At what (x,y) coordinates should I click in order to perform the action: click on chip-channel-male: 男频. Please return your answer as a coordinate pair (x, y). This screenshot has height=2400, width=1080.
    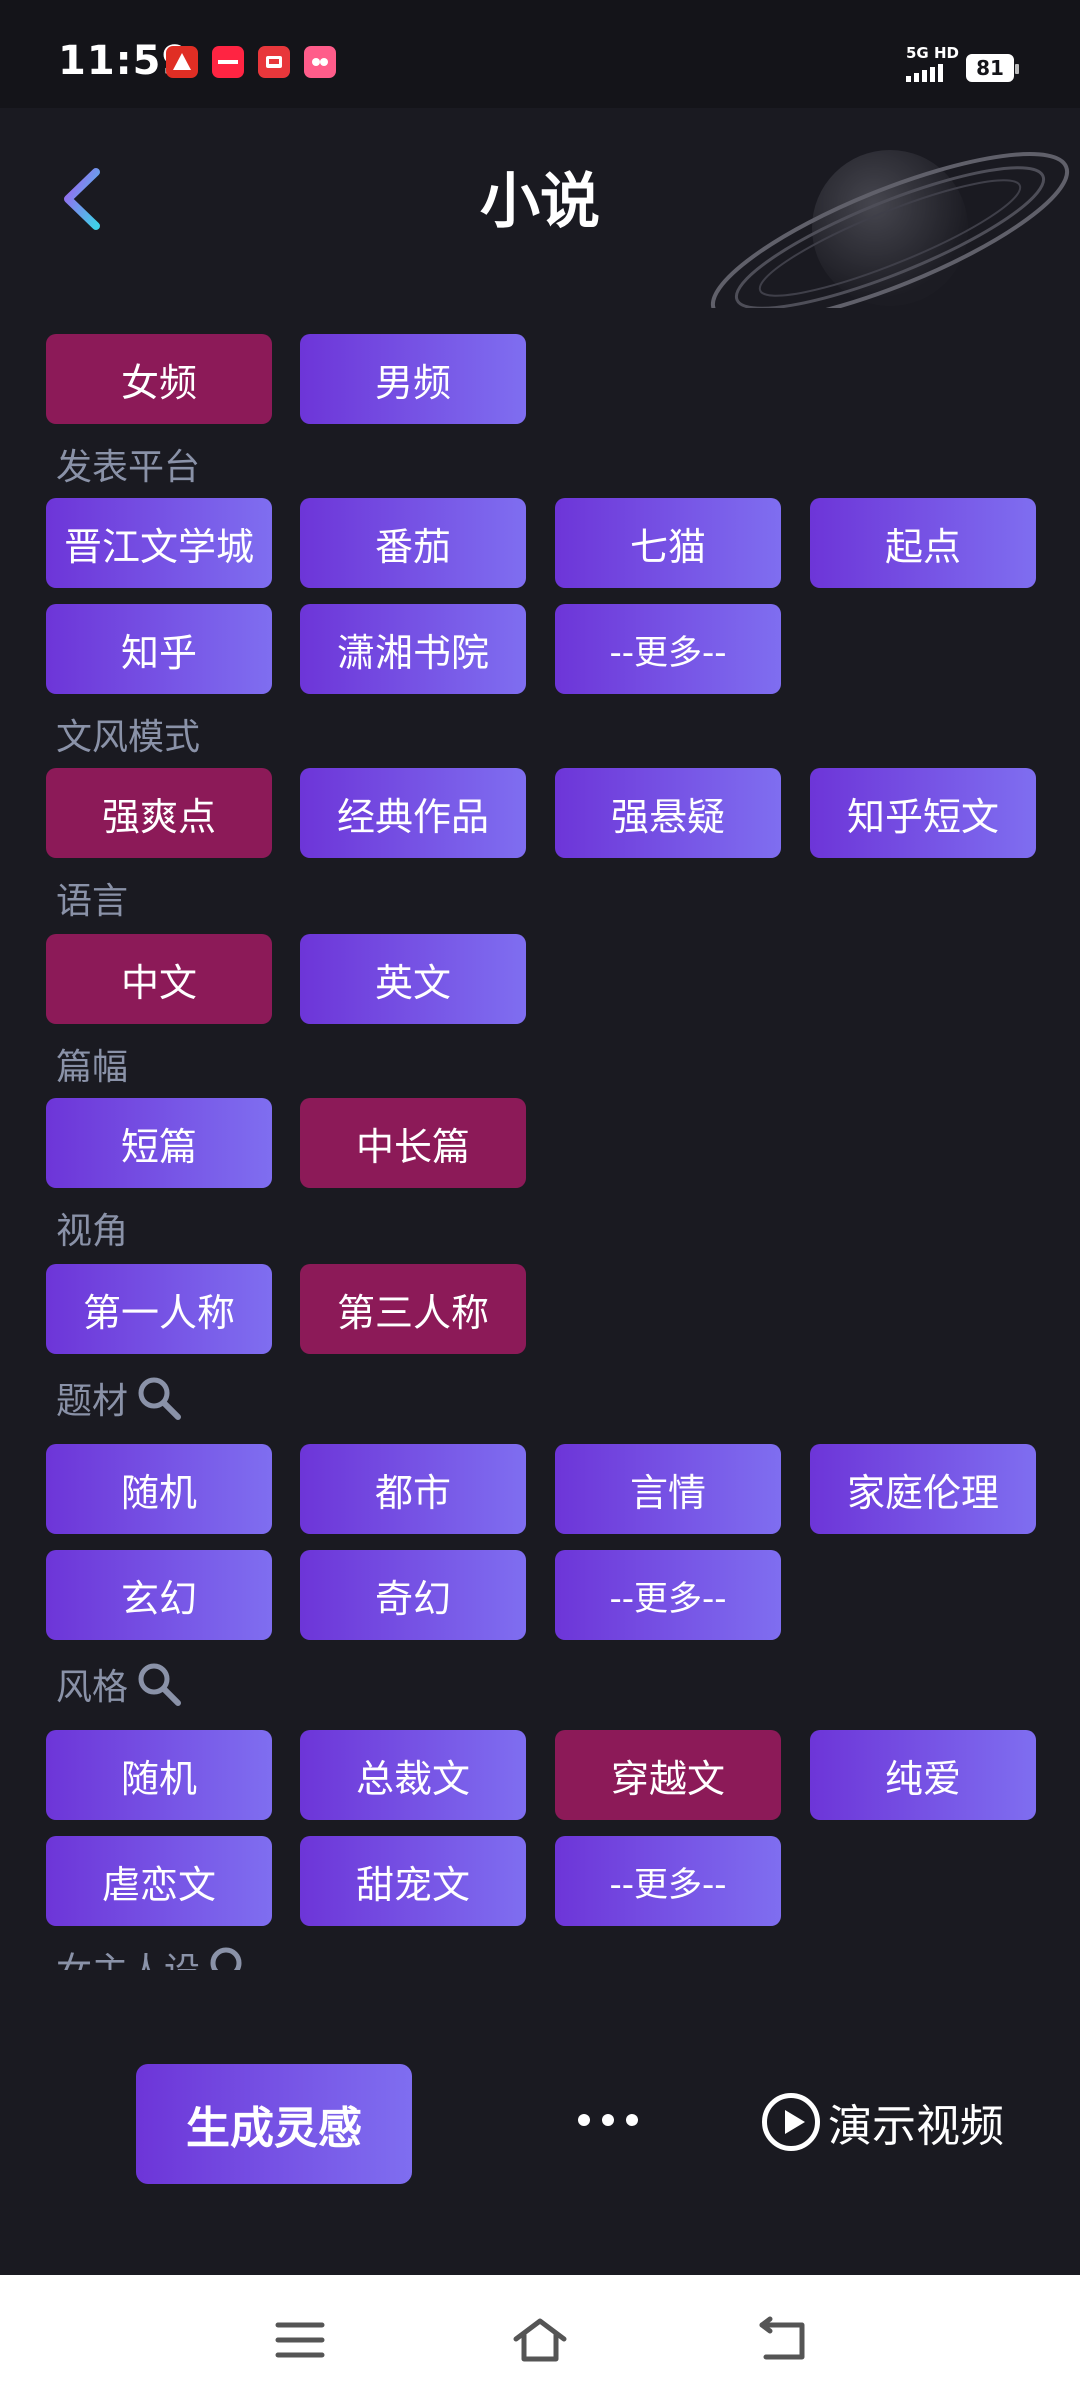
    Looking at the image, I should click on (413, 379).